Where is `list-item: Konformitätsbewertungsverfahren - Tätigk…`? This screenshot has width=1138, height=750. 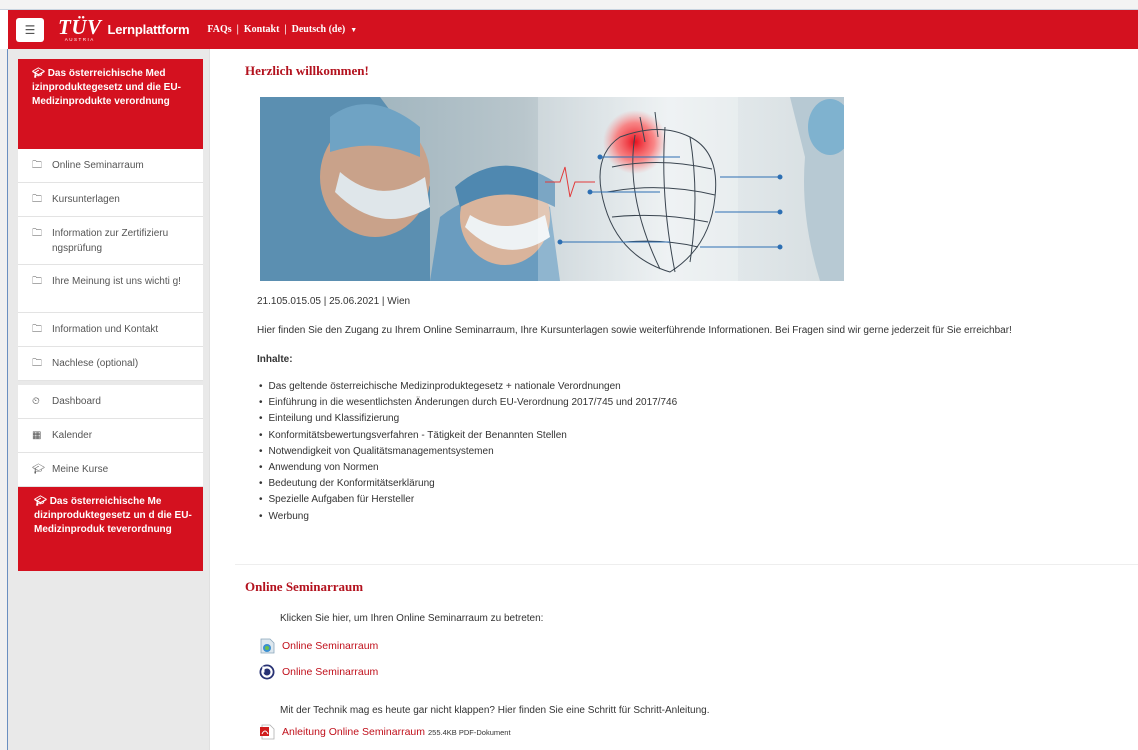
list-item: Konformitätsbewertungsverfahren - Tätigk… is located at coordinates (468, 436).